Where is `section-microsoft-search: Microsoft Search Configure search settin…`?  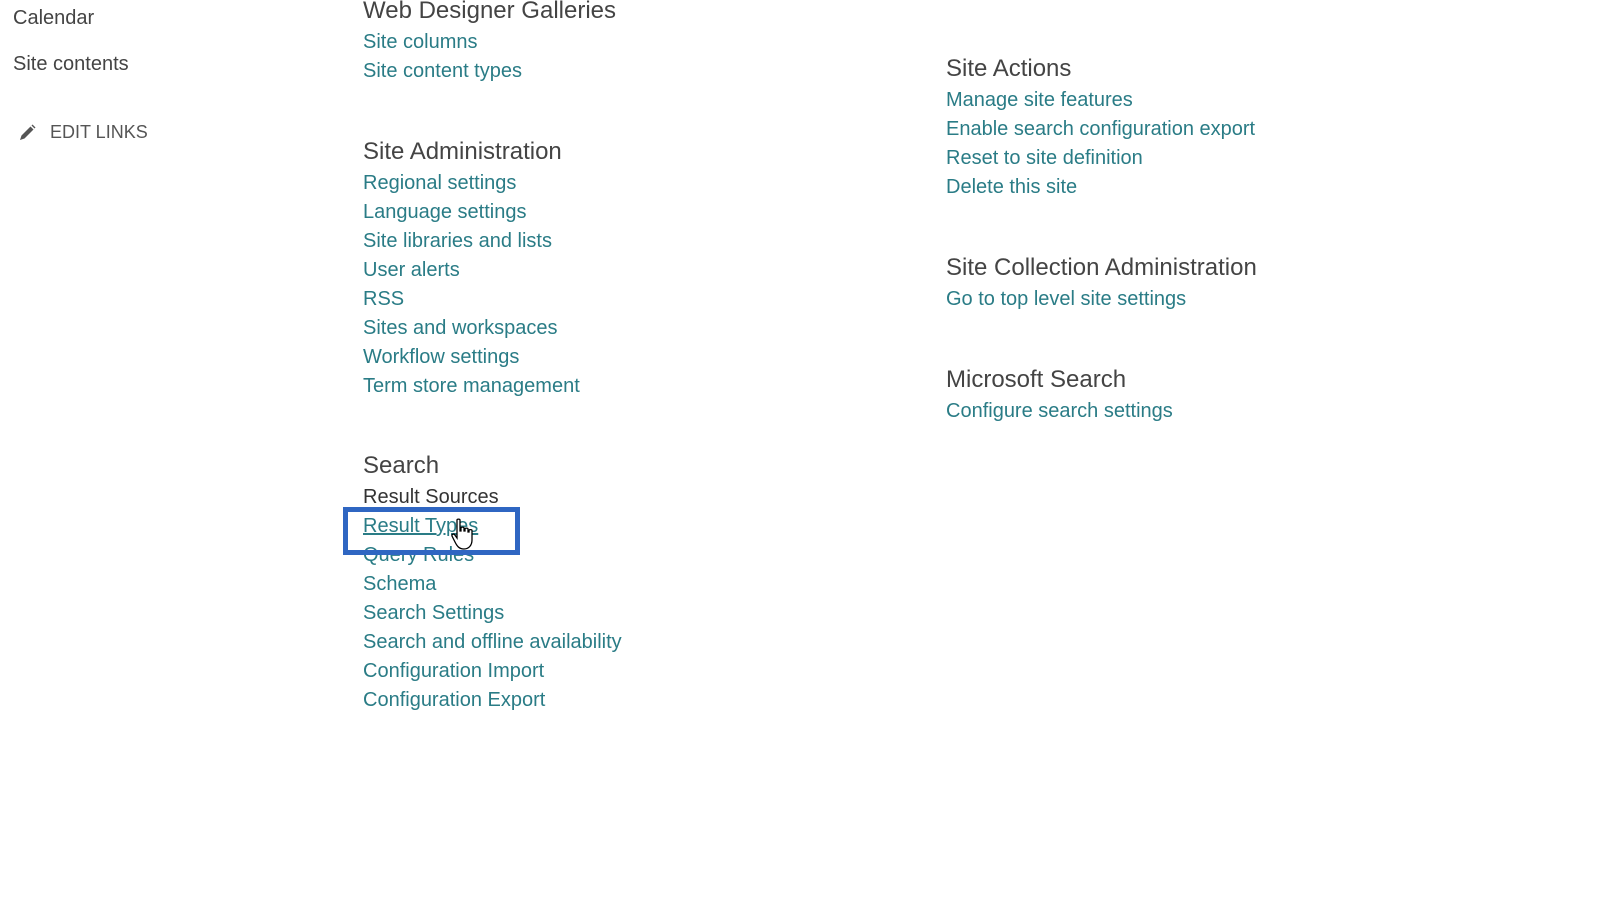 section-microsoft-search: Microsoft Search Configure search settin… is located at coordinates (1059, 395).